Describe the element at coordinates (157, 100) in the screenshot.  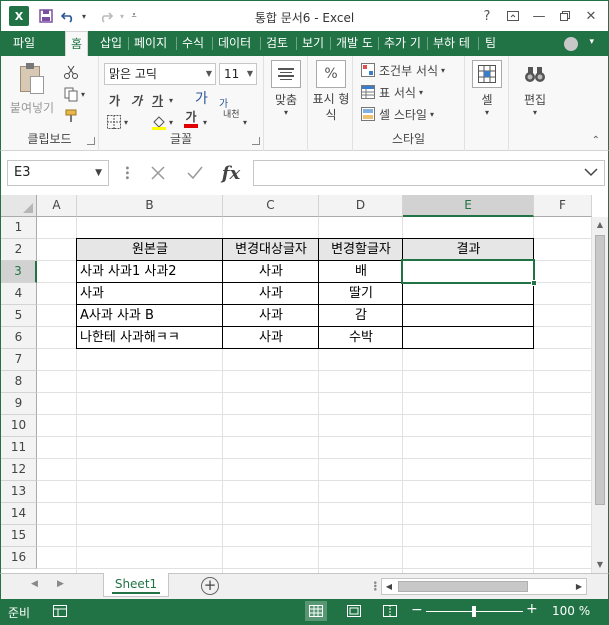
I see `underline-button: 가` at that location.